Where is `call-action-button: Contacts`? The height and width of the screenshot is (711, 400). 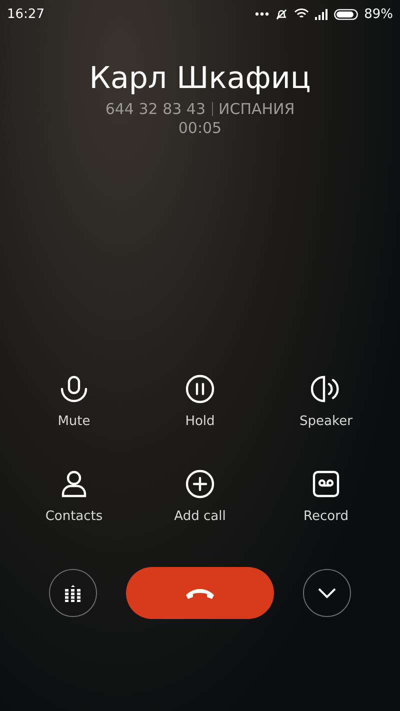 call-action-button: Contacts is located at coordinates (74, 496).